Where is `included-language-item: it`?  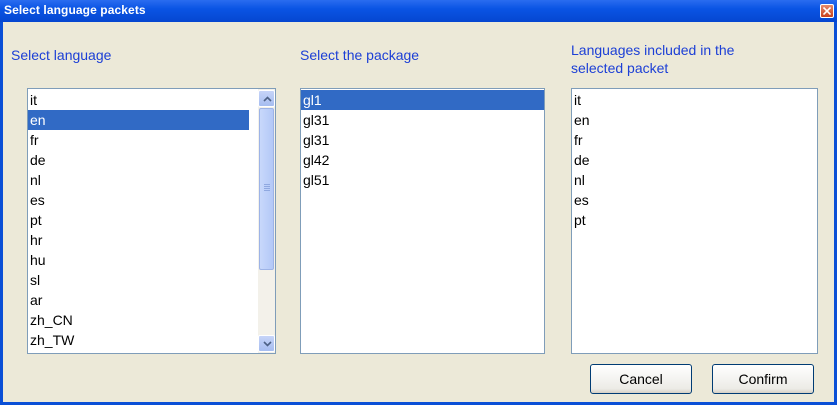 included-language-item: it is located at coordinates (694, 100).